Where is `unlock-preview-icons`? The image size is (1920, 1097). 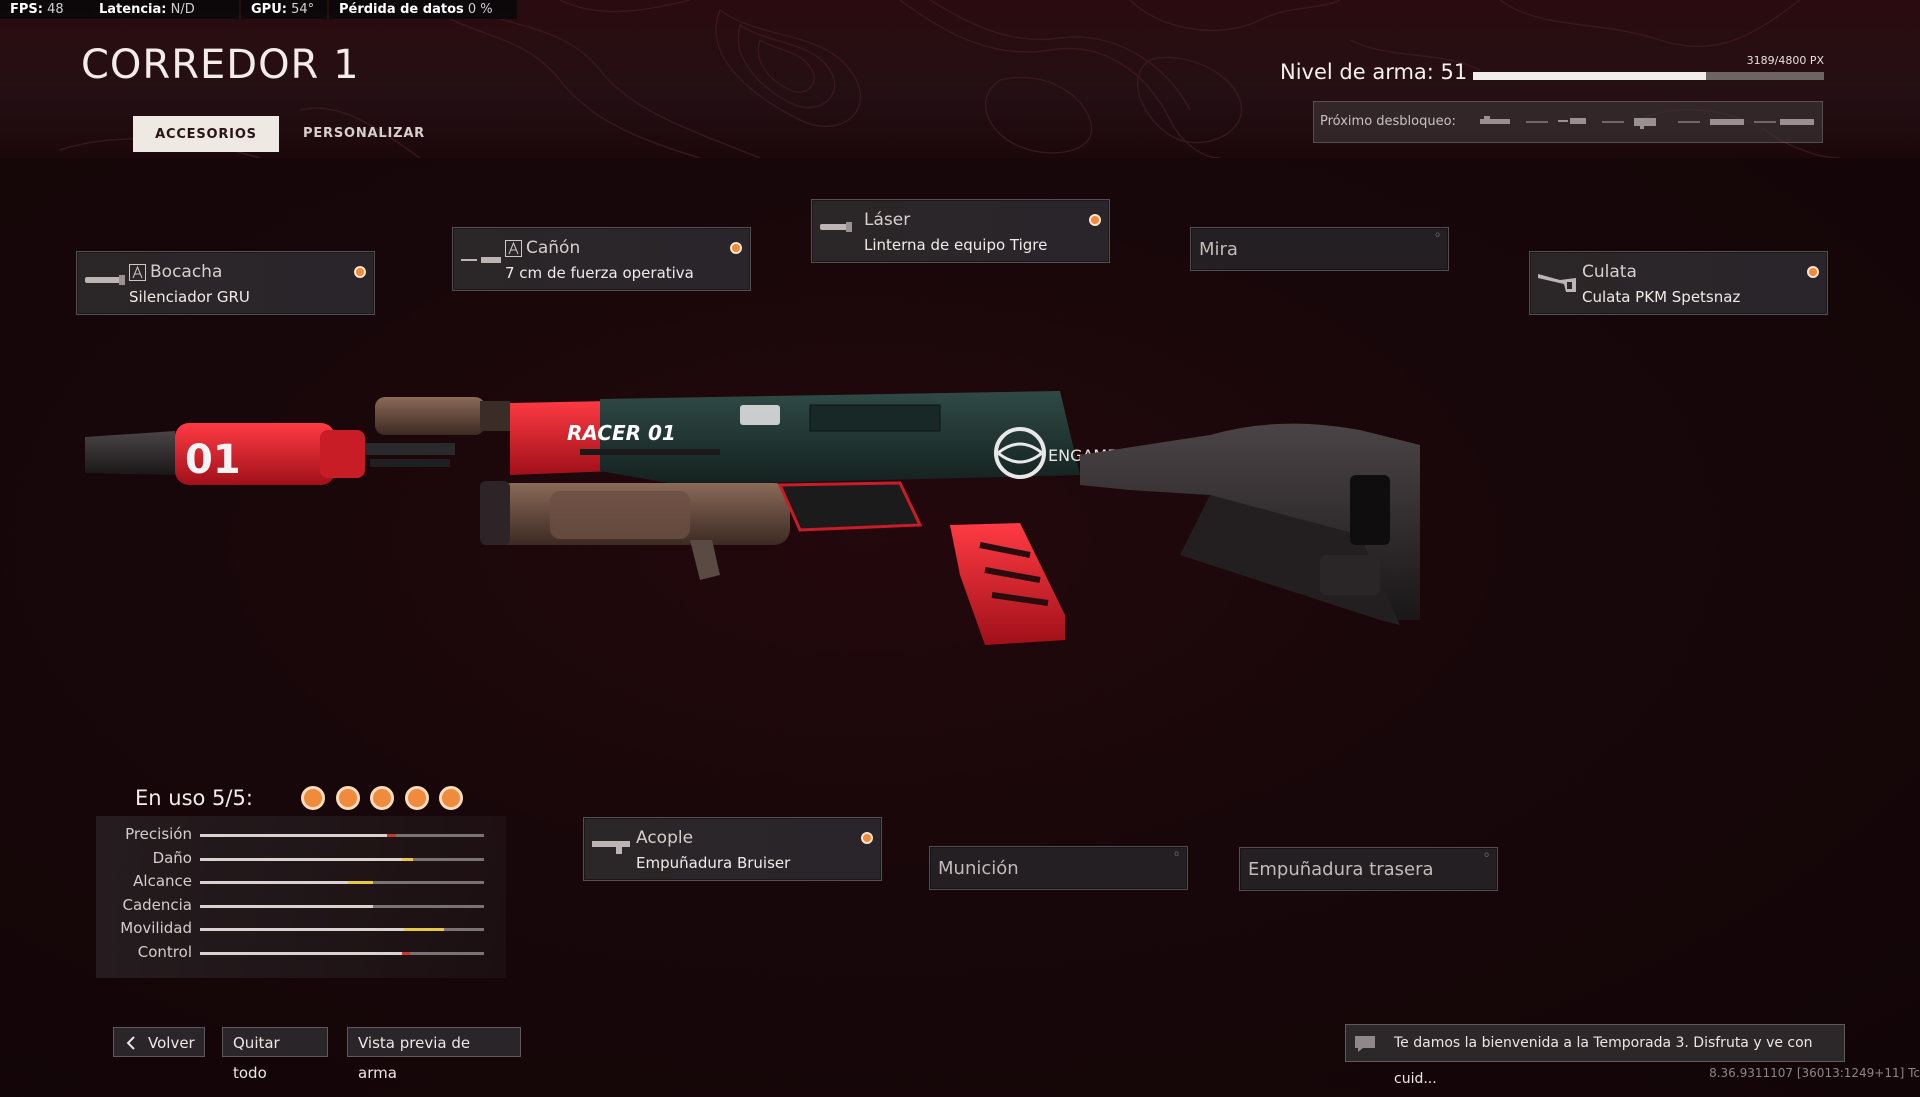 unlock-preview-icons is located at coordinates (1647, 122).